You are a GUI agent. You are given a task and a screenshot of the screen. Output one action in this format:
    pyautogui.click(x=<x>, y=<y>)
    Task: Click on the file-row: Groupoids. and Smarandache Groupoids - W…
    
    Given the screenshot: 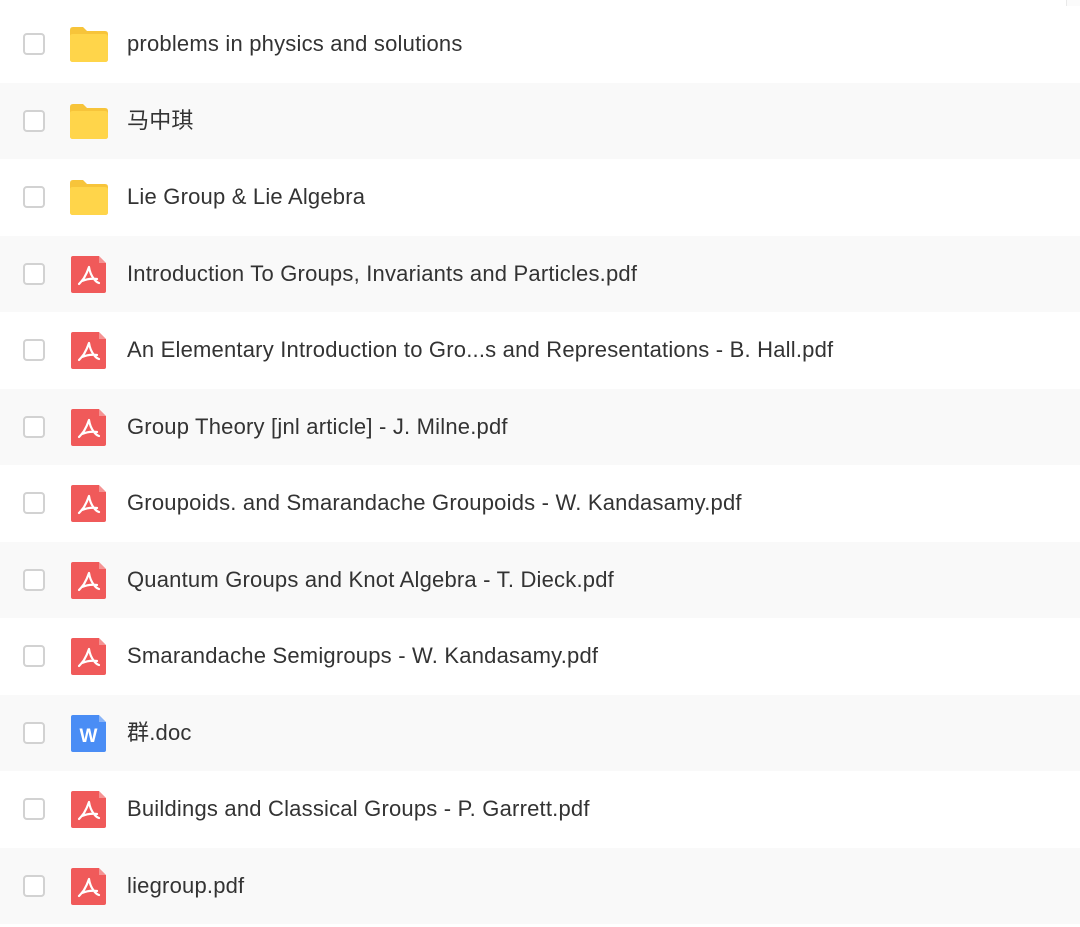 What is the action you would take?
    pyautogui.click(x=540, y=503)
    